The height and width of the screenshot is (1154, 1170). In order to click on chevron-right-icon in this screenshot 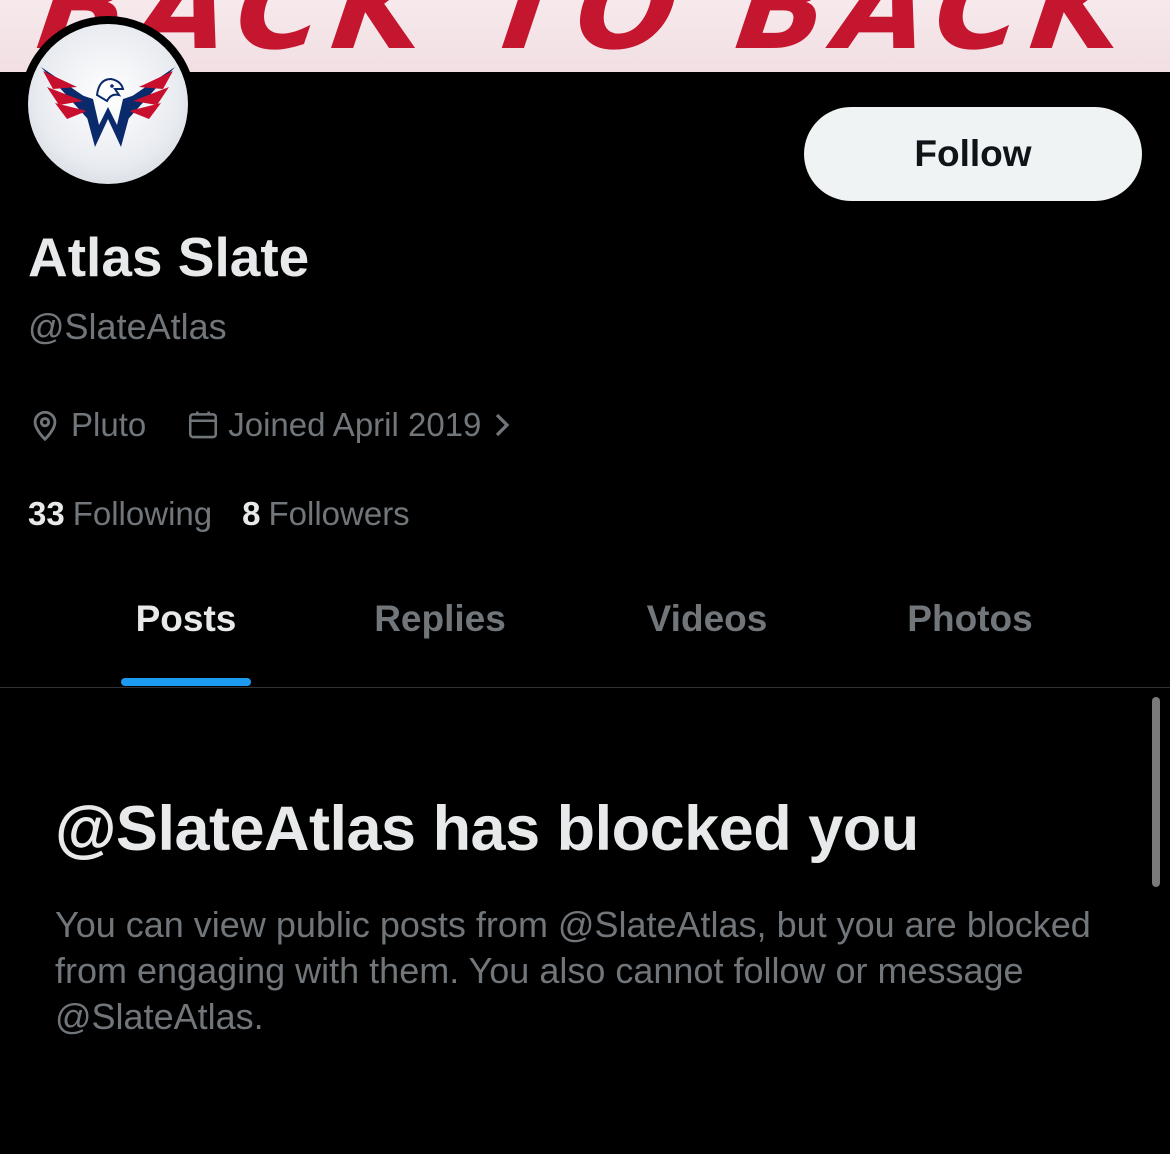, I will do `click(502, 425)`.